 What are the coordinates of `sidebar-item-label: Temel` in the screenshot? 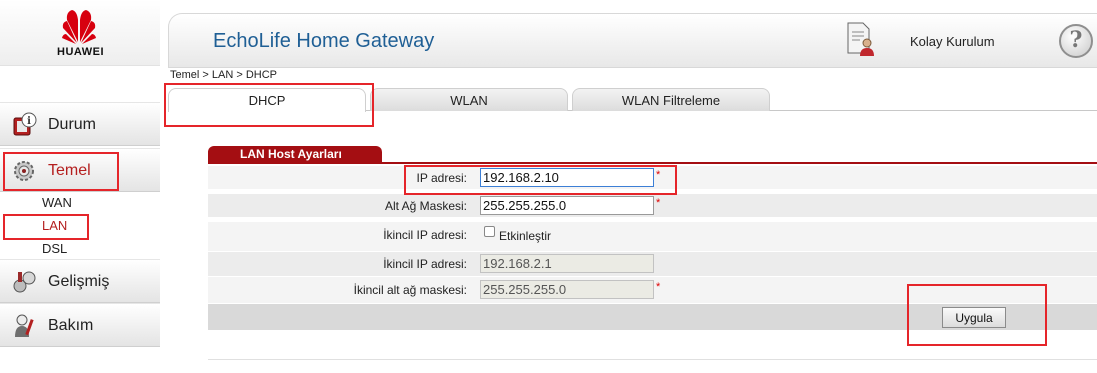 It's located at (69, 170).